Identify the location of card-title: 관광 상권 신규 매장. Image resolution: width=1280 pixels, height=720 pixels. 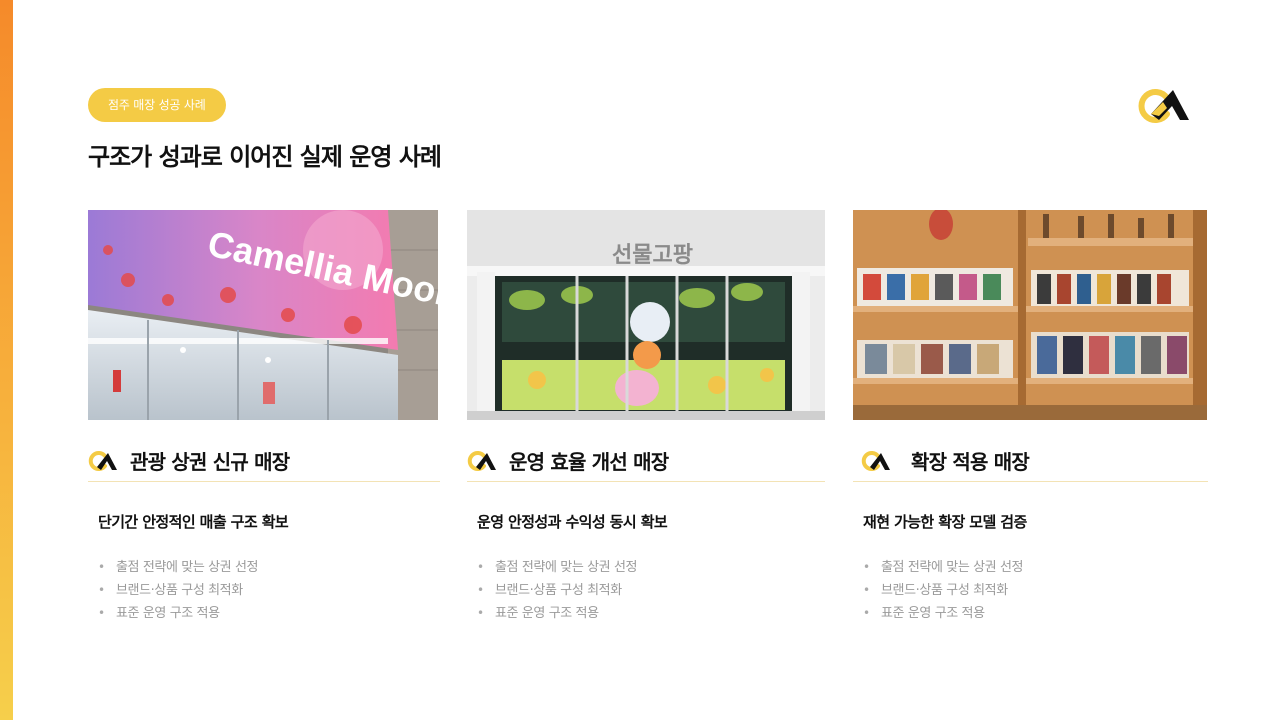
(210, 462).